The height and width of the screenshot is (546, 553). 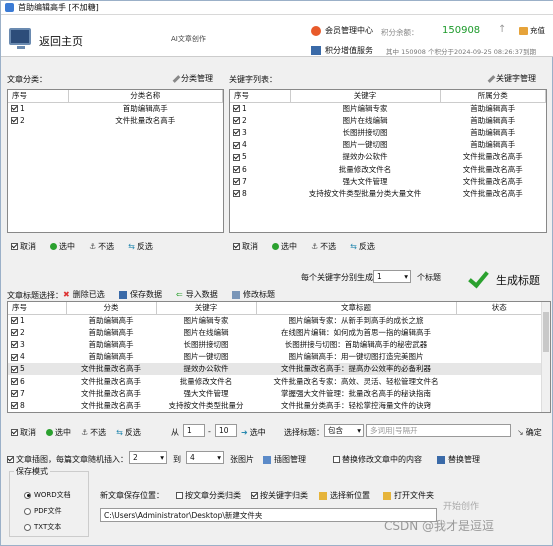 What do you see at coordinates (194, 430) in the screenshot?
I see `range-from-input: 1` at bounding box center [194, 430].